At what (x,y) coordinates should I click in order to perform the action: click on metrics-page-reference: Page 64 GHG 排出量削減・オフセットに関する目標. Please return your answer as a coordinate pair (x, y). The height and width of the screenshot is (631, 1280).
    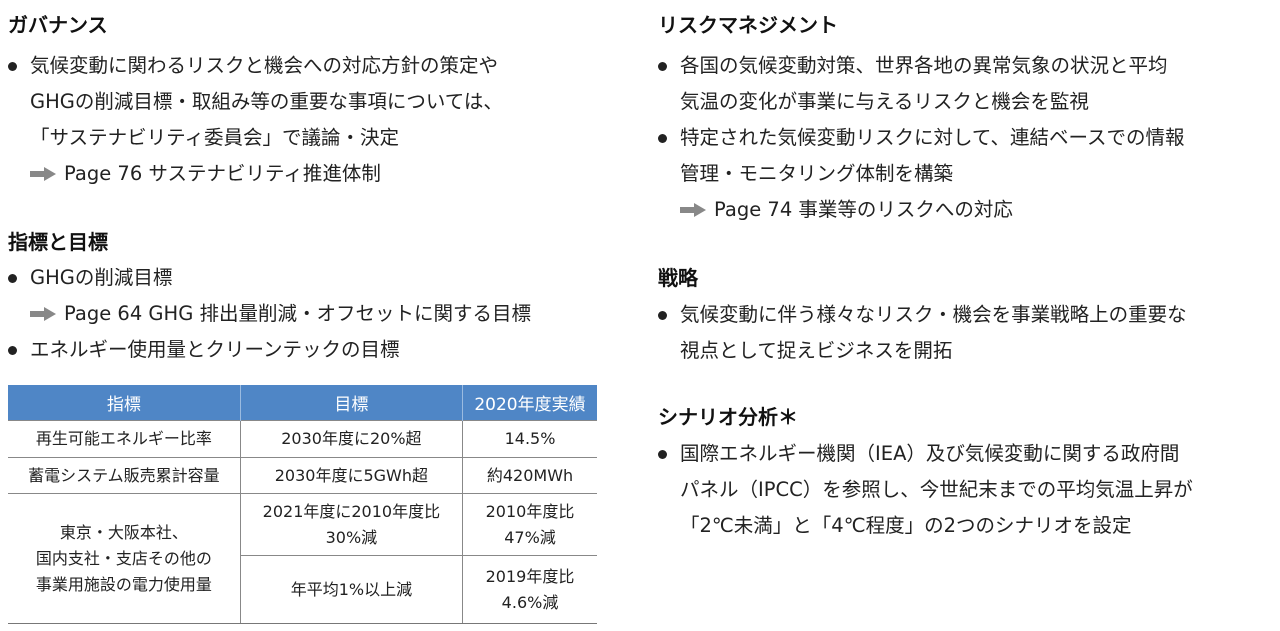
    Looking at the image, I should click on (308, 314).